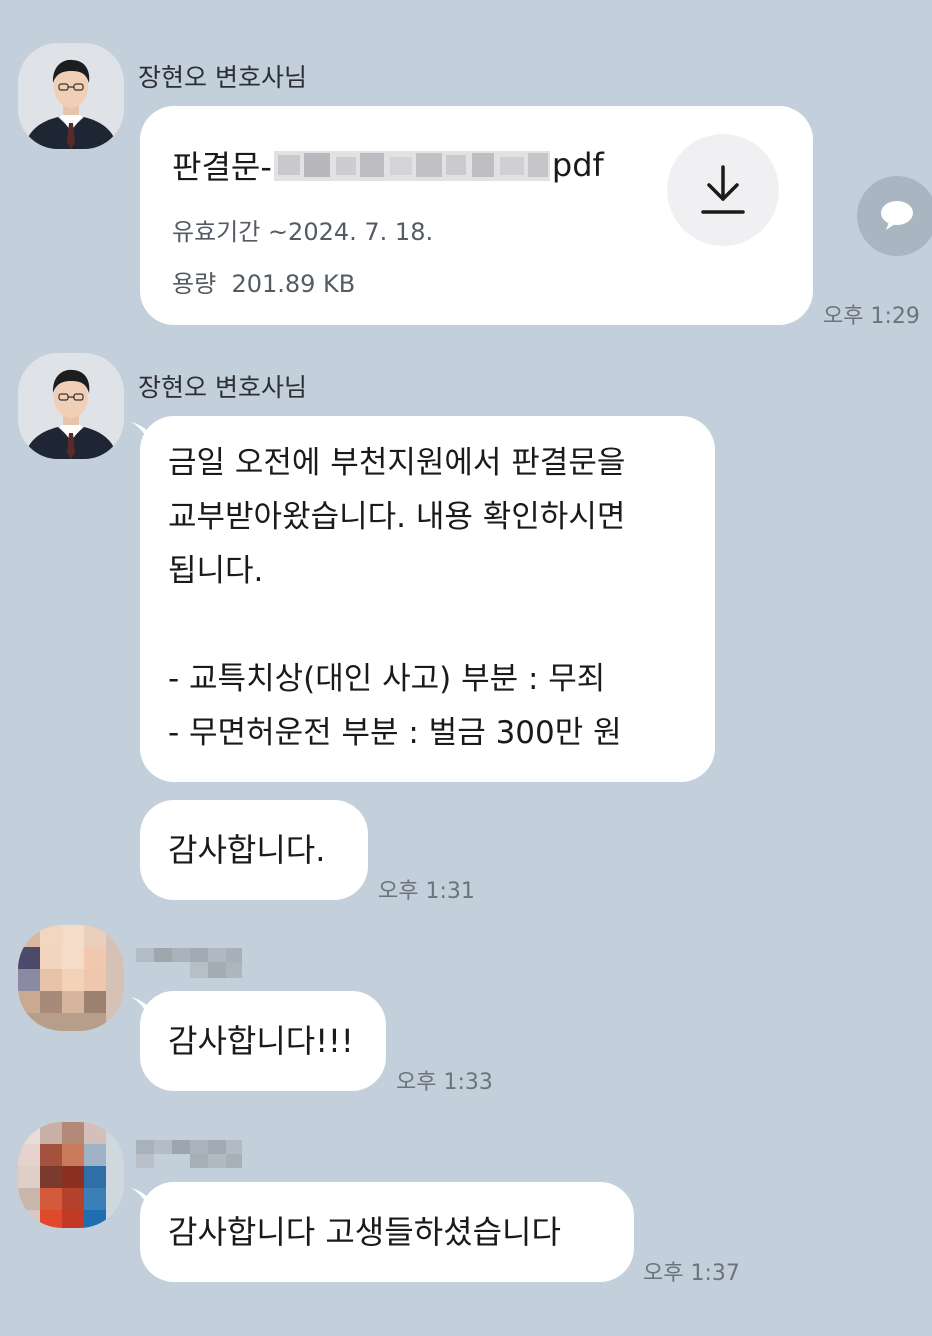 The width and height of the screenshot is (932, 1336). I want to click on file-name-redacted, so click(411, 165).